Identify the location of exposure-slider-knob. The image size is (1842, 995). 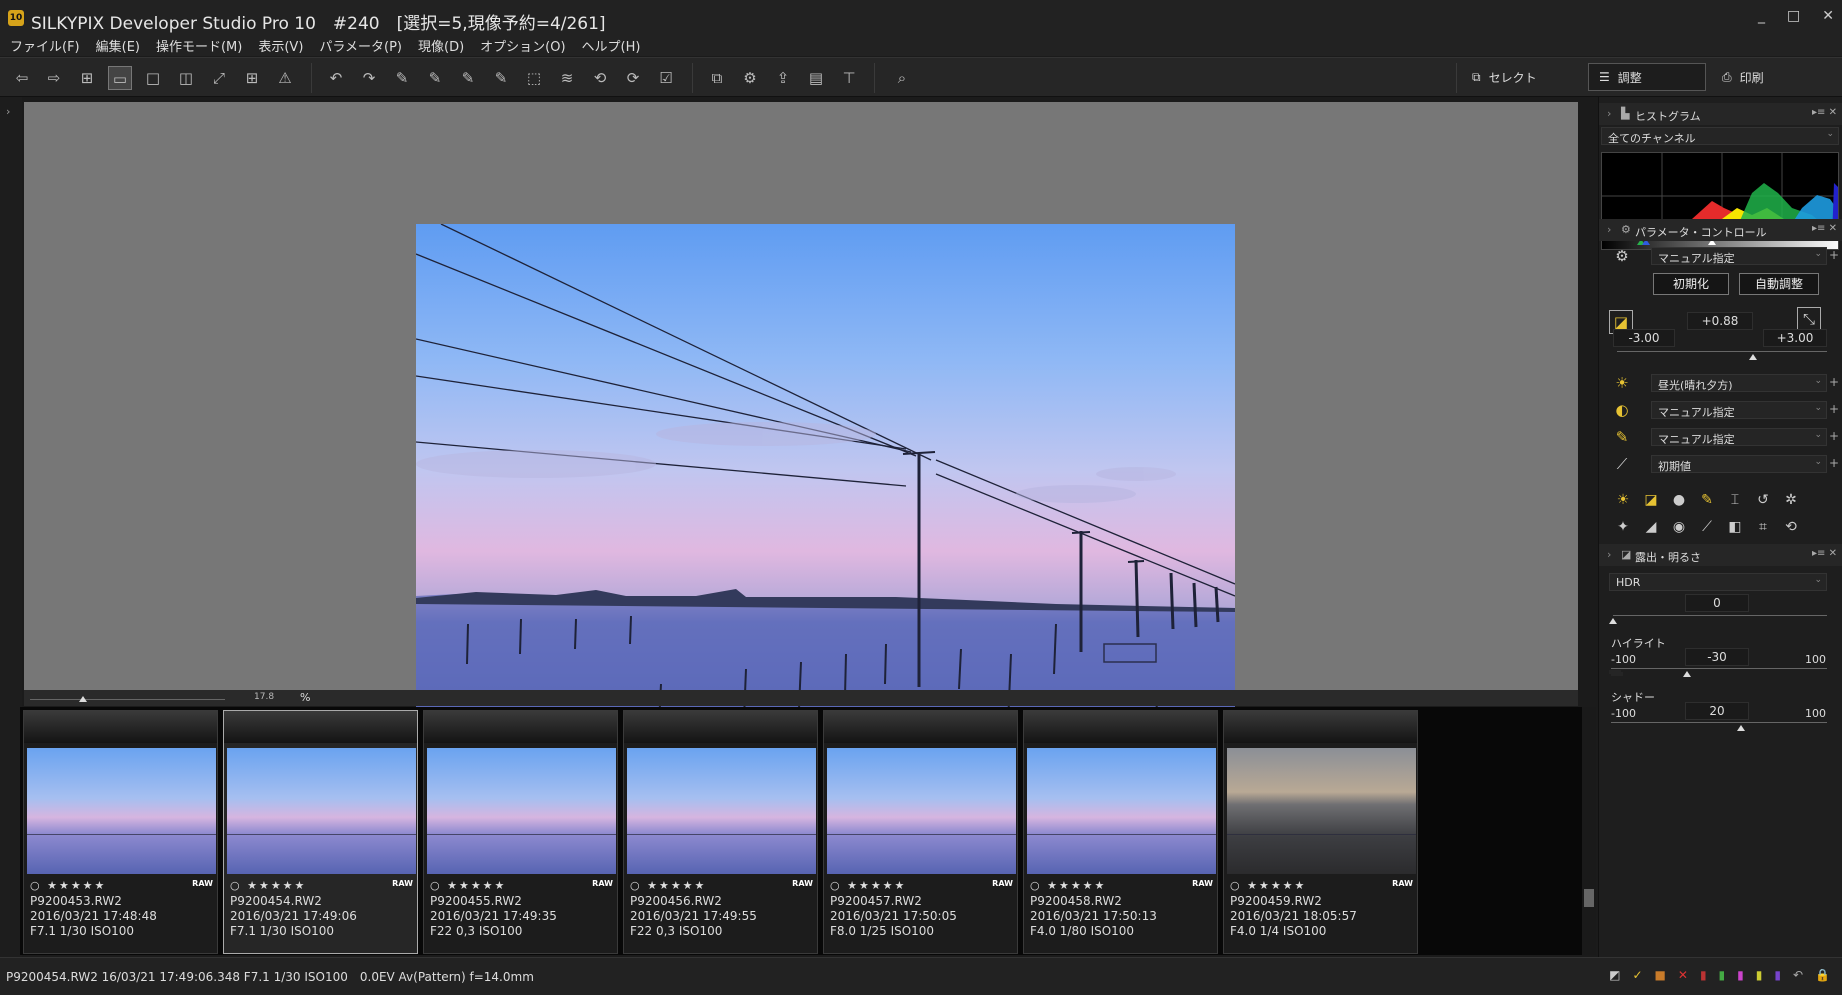
(1752, 357).